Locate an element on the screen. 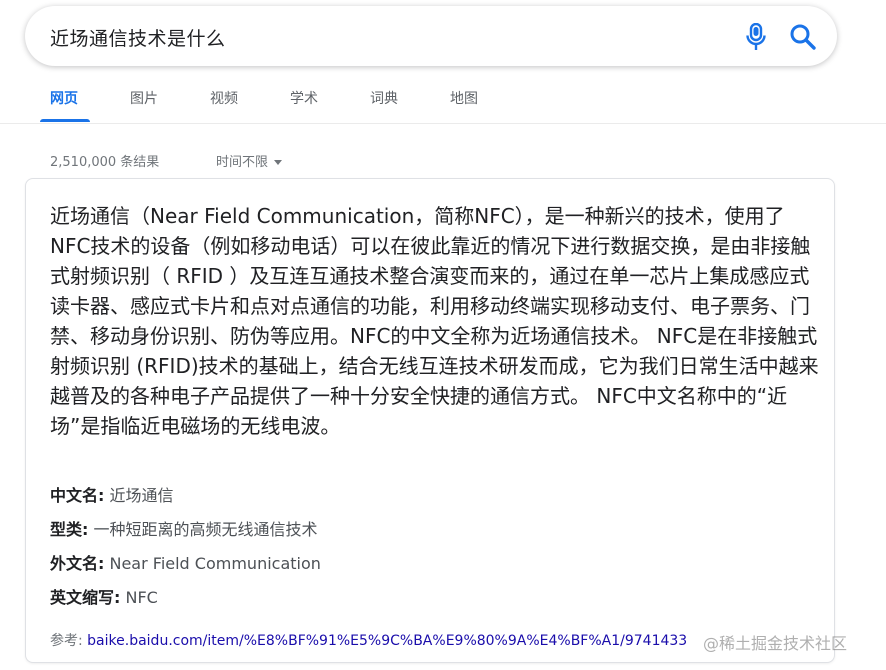 The height and width of the screenshot is (670, 886). tab-web: 网页 is located at coordinates (64, 98).